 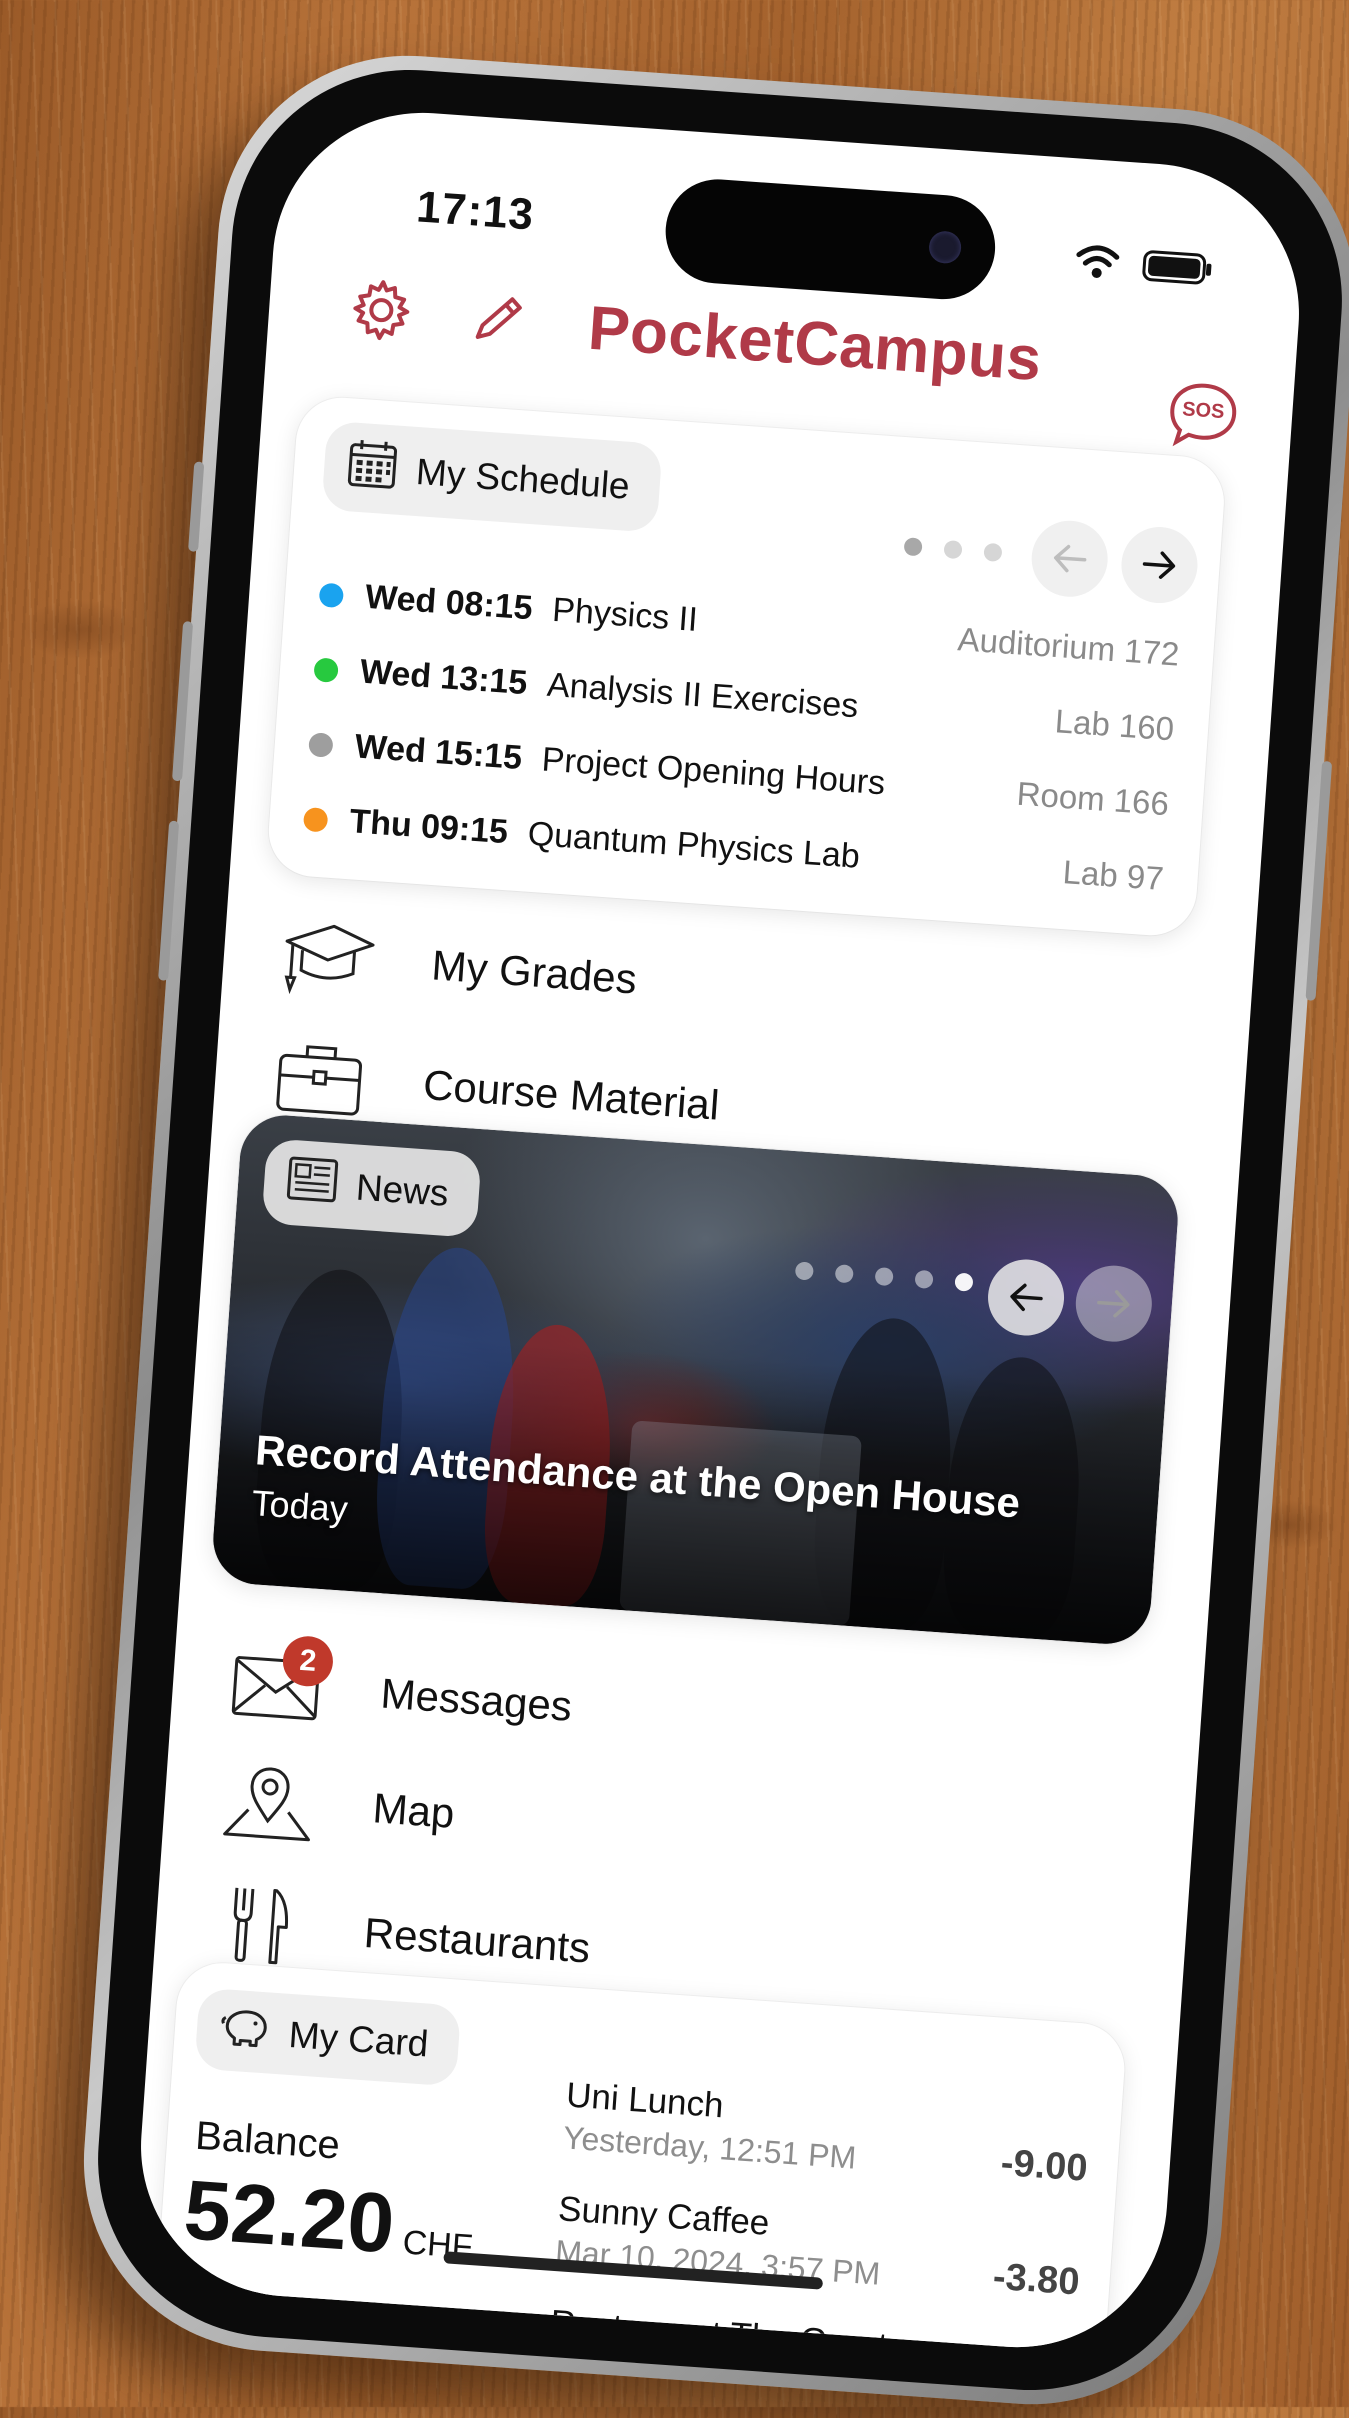 I want to click on transaction-date: Mar 10, 2024, 12:14 PM, so click(x=718, y=2352).